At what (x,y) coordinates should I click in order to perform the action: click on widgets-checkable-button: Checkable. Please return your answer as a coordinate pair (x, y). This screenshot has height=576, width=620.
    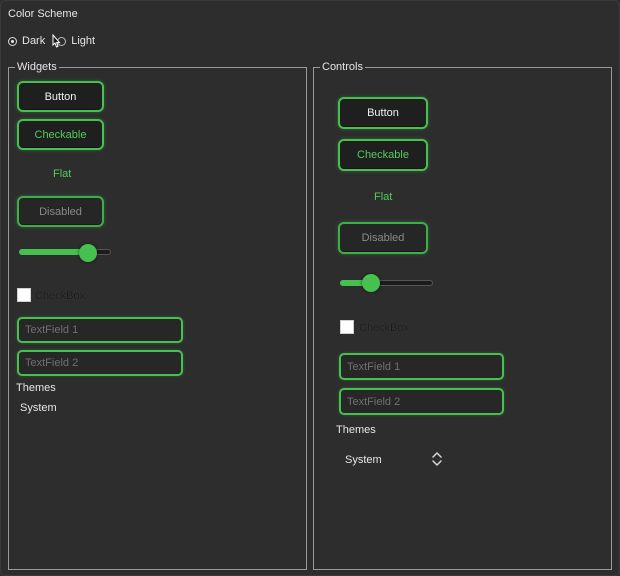
    Looking at the image, I should click on (60, 134).